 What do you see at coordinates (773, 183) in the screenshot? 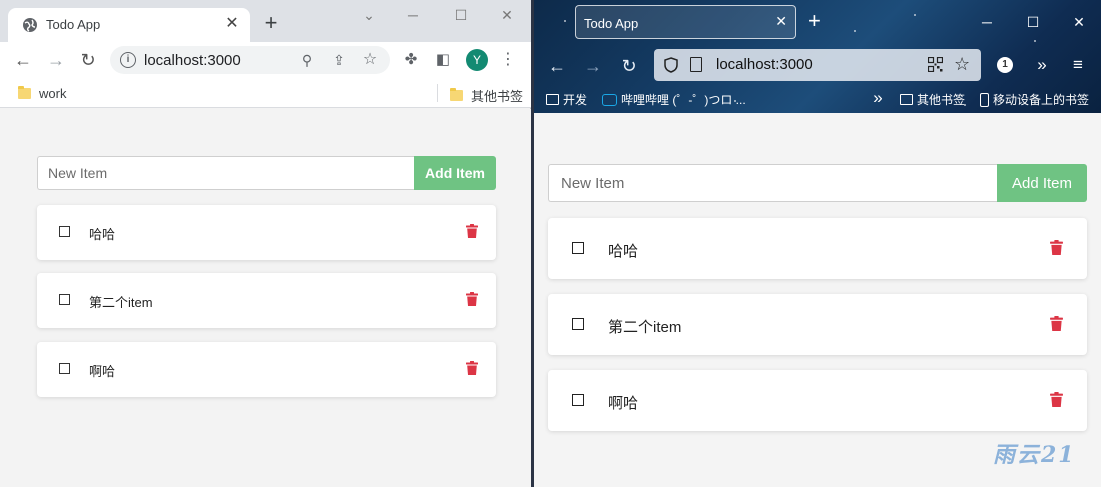
I see `right-new-item-input` at bounding box center [773, 183].